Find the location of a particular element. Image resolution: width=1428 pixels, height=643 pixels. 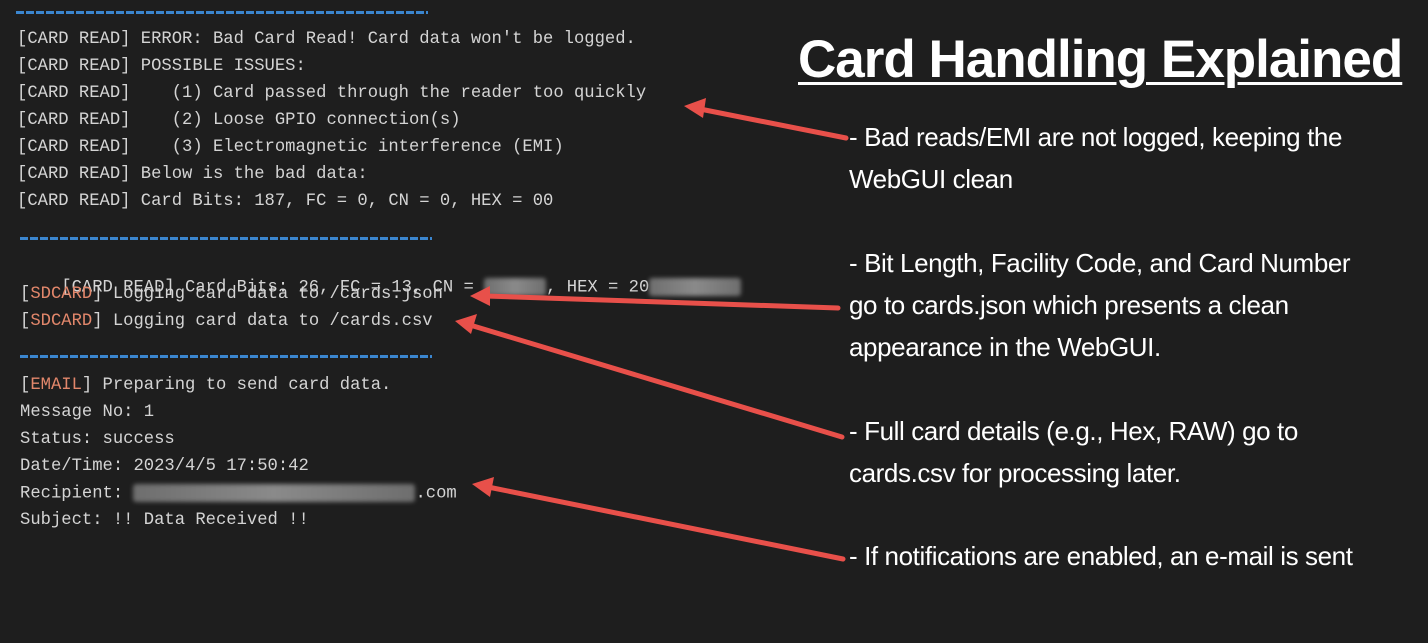

arrowhead-cards-json is located at coordinates (480, 296).